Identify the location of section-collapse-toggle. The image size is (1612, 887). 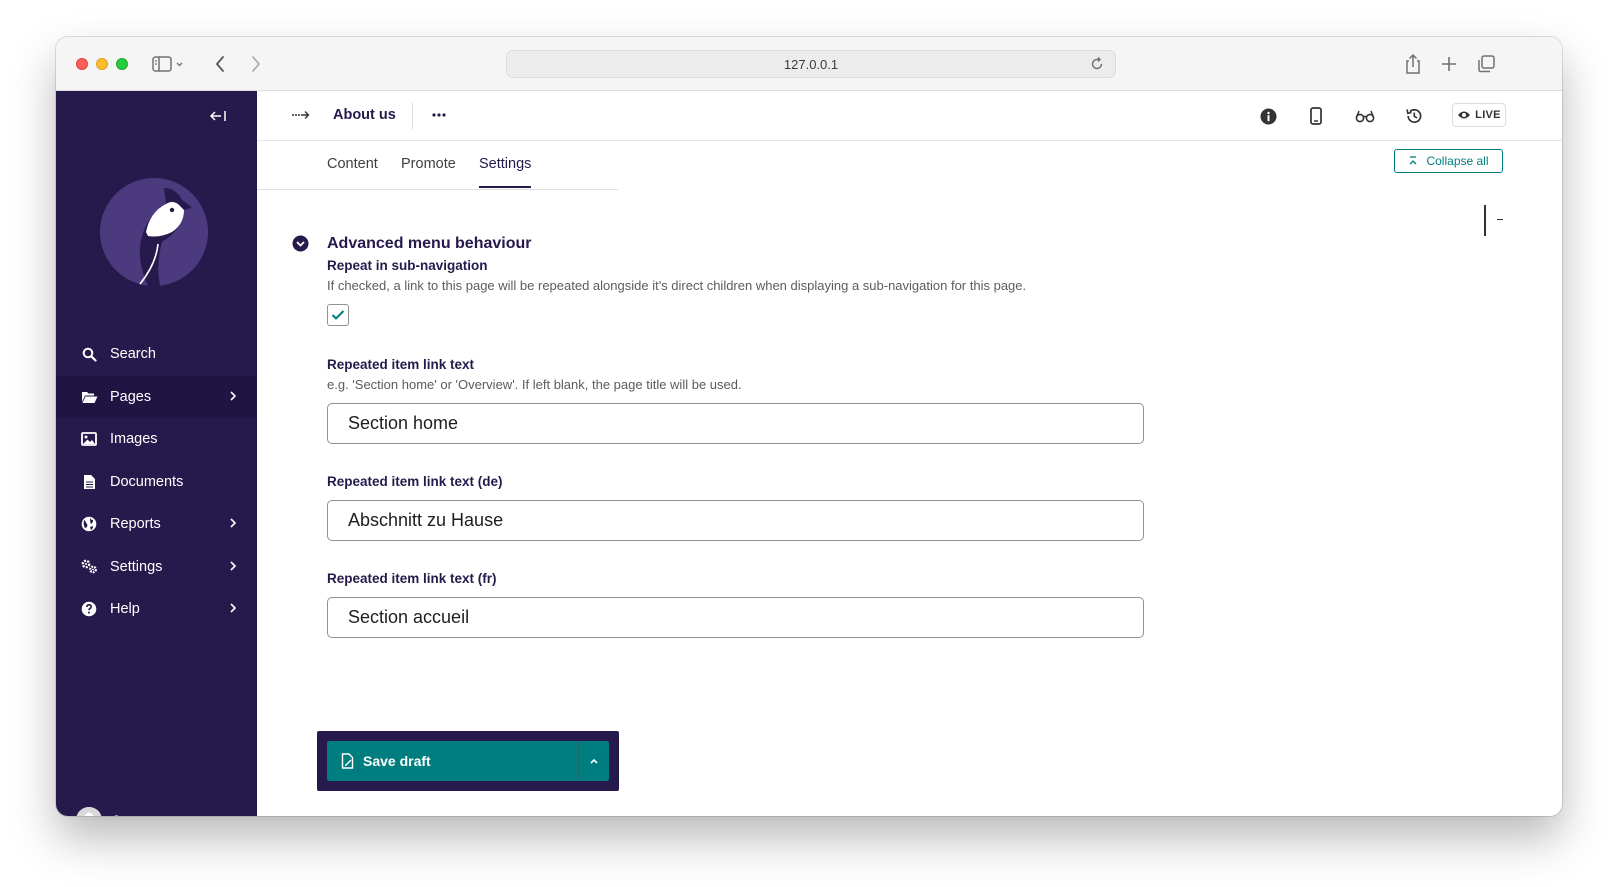
(300, 246).